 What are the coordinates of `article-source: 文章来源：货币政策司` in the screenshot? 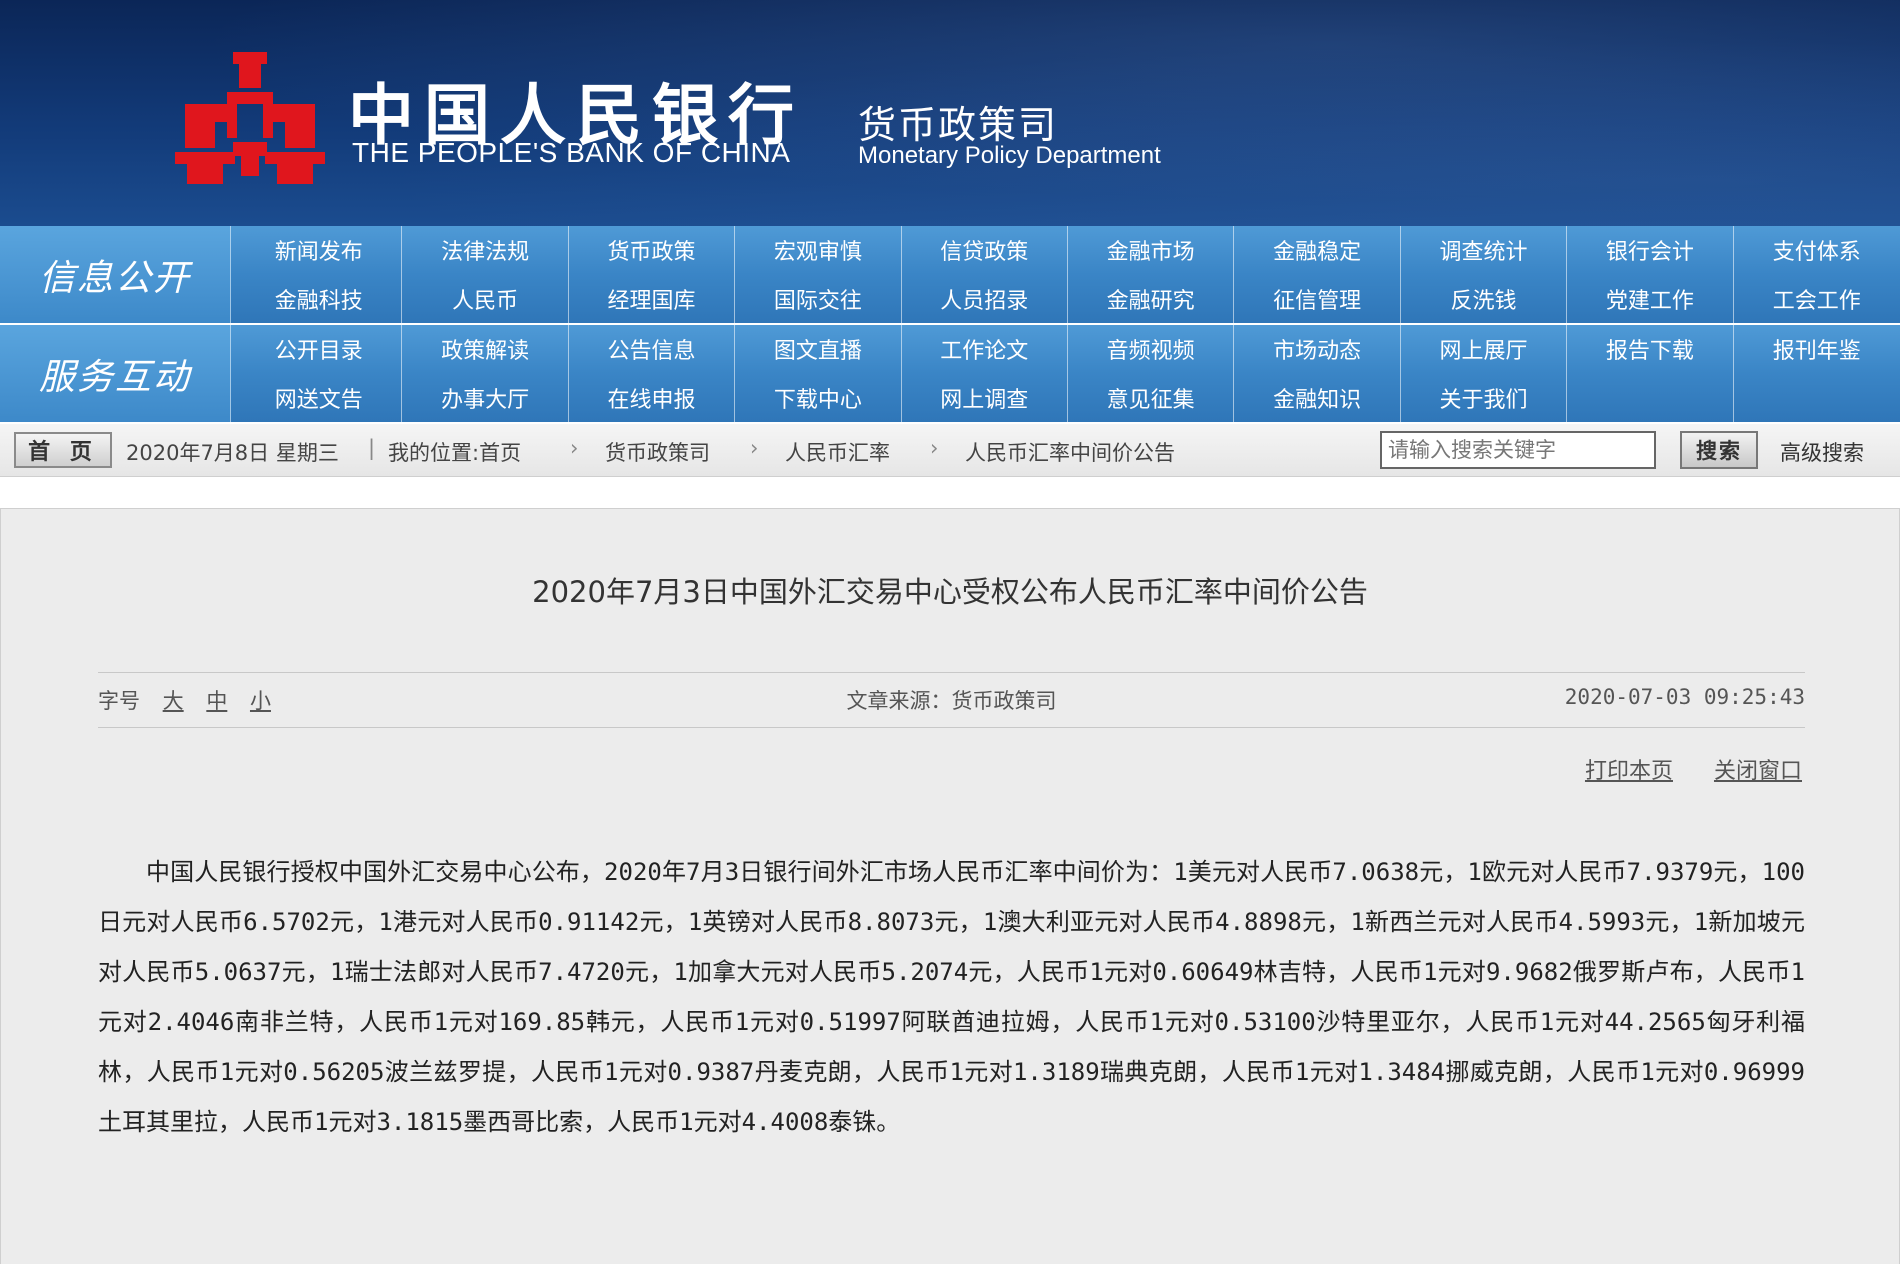 It's located at (951, 701).